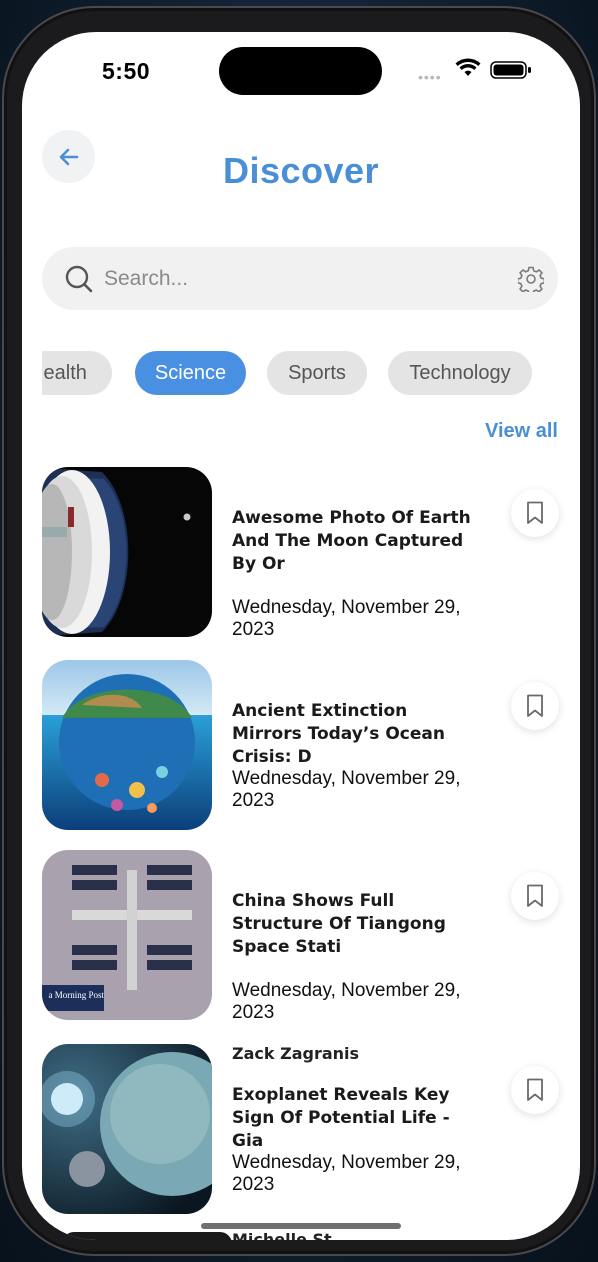  What do you see at coordinates (430, 77) in the screenshot?
I see `cellular-signal-icon: ••••` at bounding box center [430, 77].